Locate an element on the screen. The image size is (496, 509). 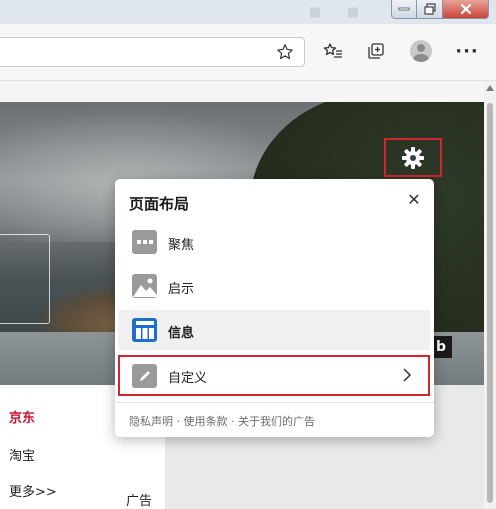
link-taobao: 淘宝 is located at coordinates (22, 454).